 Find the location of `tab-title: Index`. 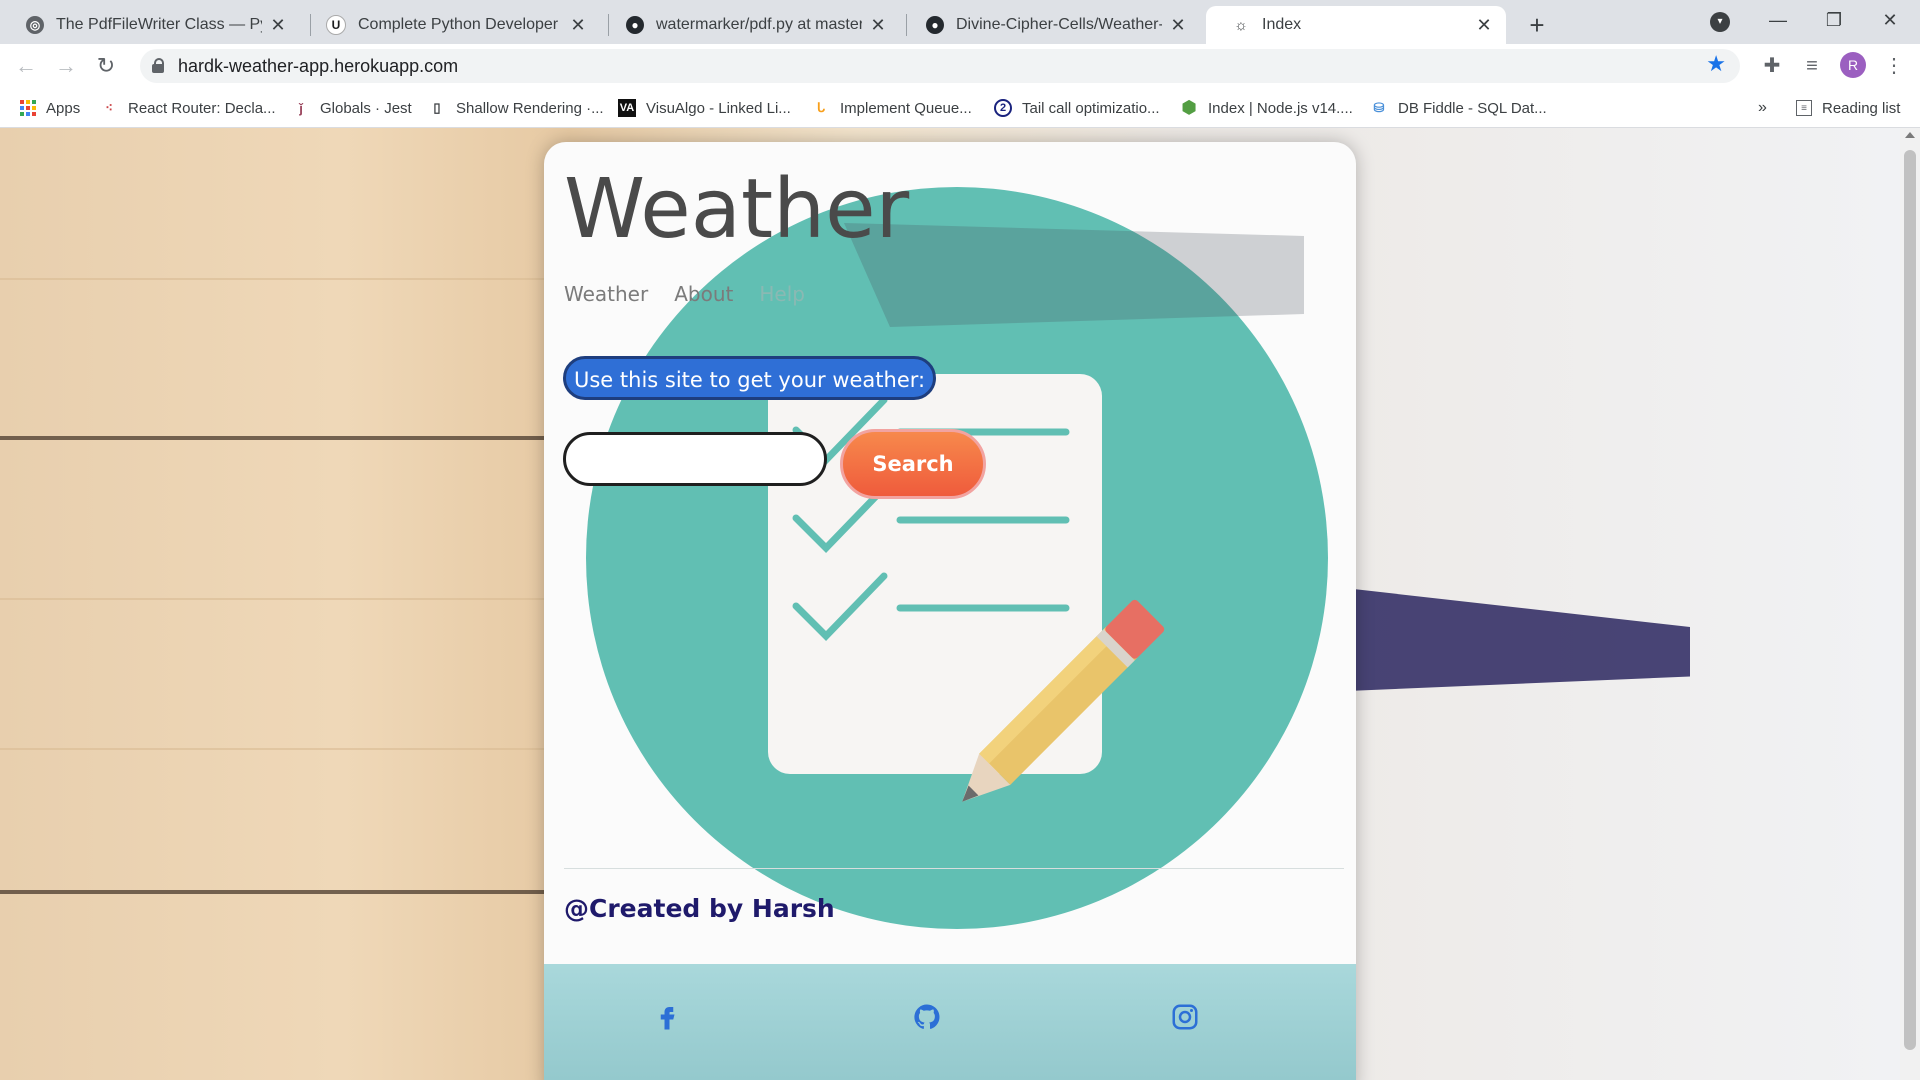

tab-title: Index is located at coordinates (1282, 24).